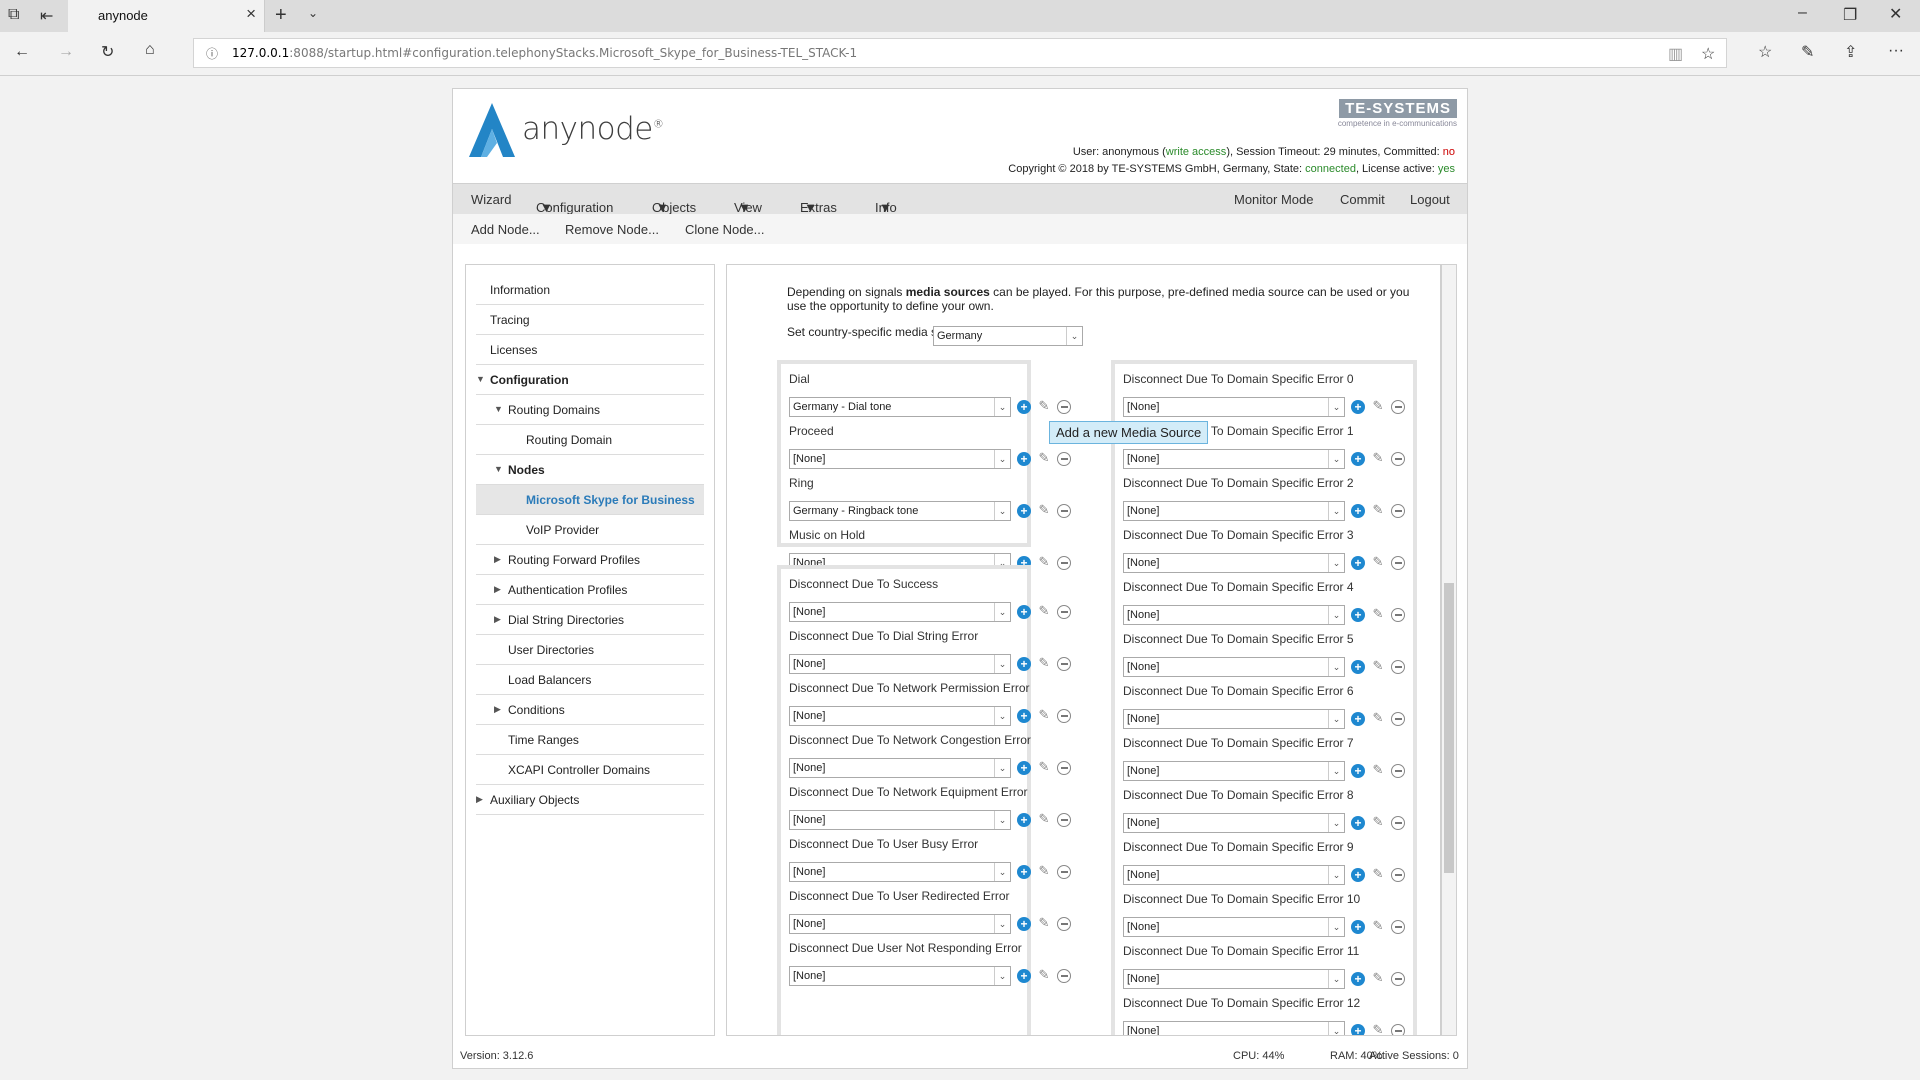  Describe the element at coordinates (281, 15) in the screenshot. I see `new-tab-icon: +` at that location.